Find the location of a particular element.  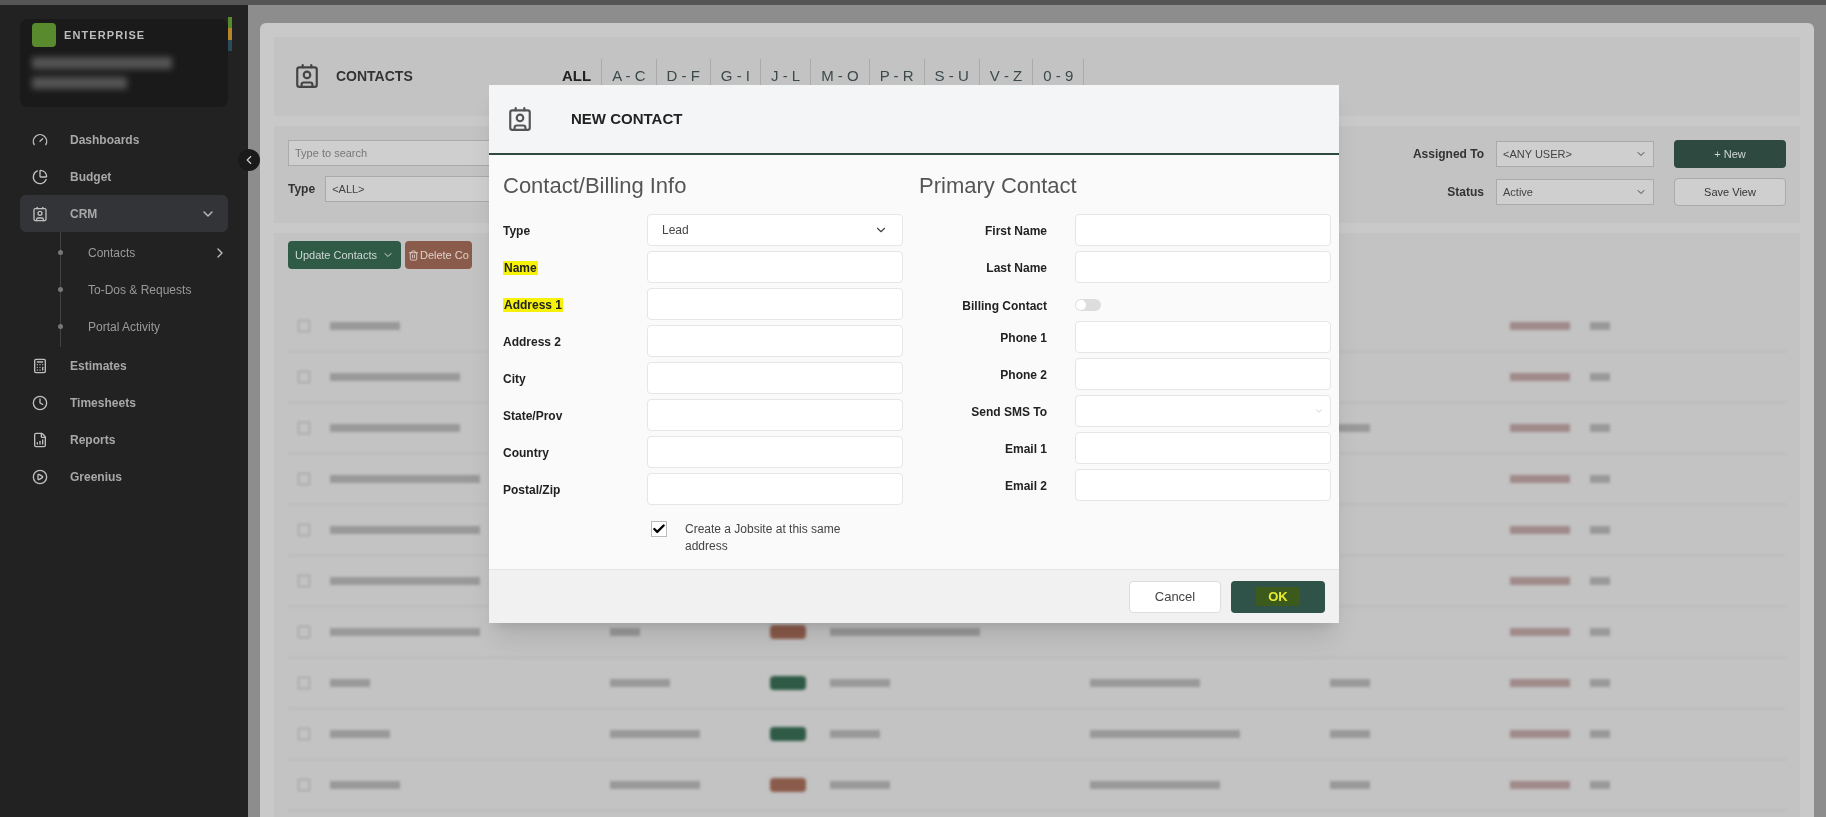

sidebar-item: CRM is located at coordinates (124, 213).